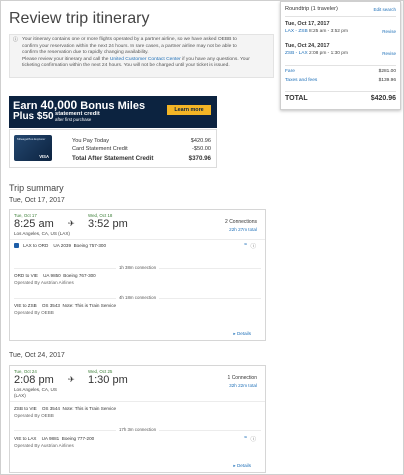 This screenshot has height=475, width=404. Describe the element at coordinates (79, 105) in the screenshot. I see `promo-headline: Earn 40,000 Bonus Miles` at that location.